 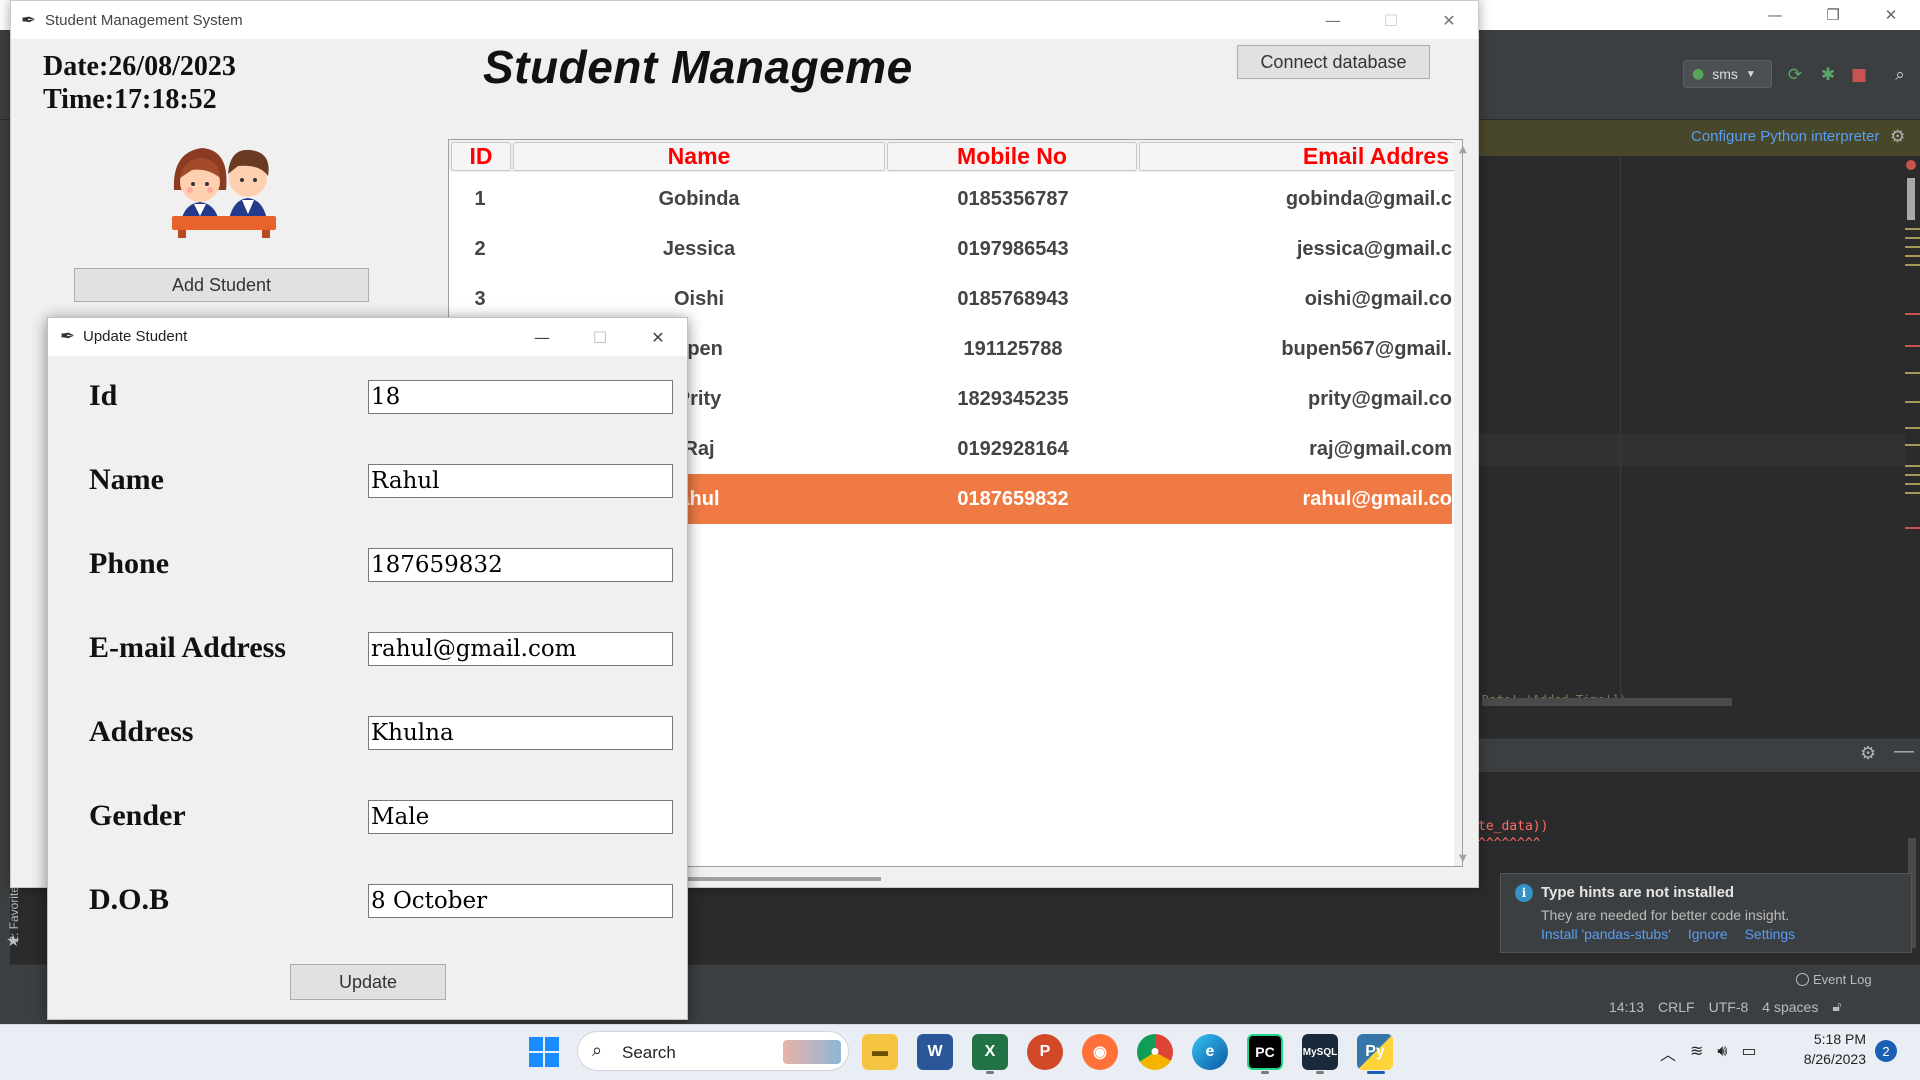 I want to click on gear-icon: ⚙, so click(x=1897, y=137).